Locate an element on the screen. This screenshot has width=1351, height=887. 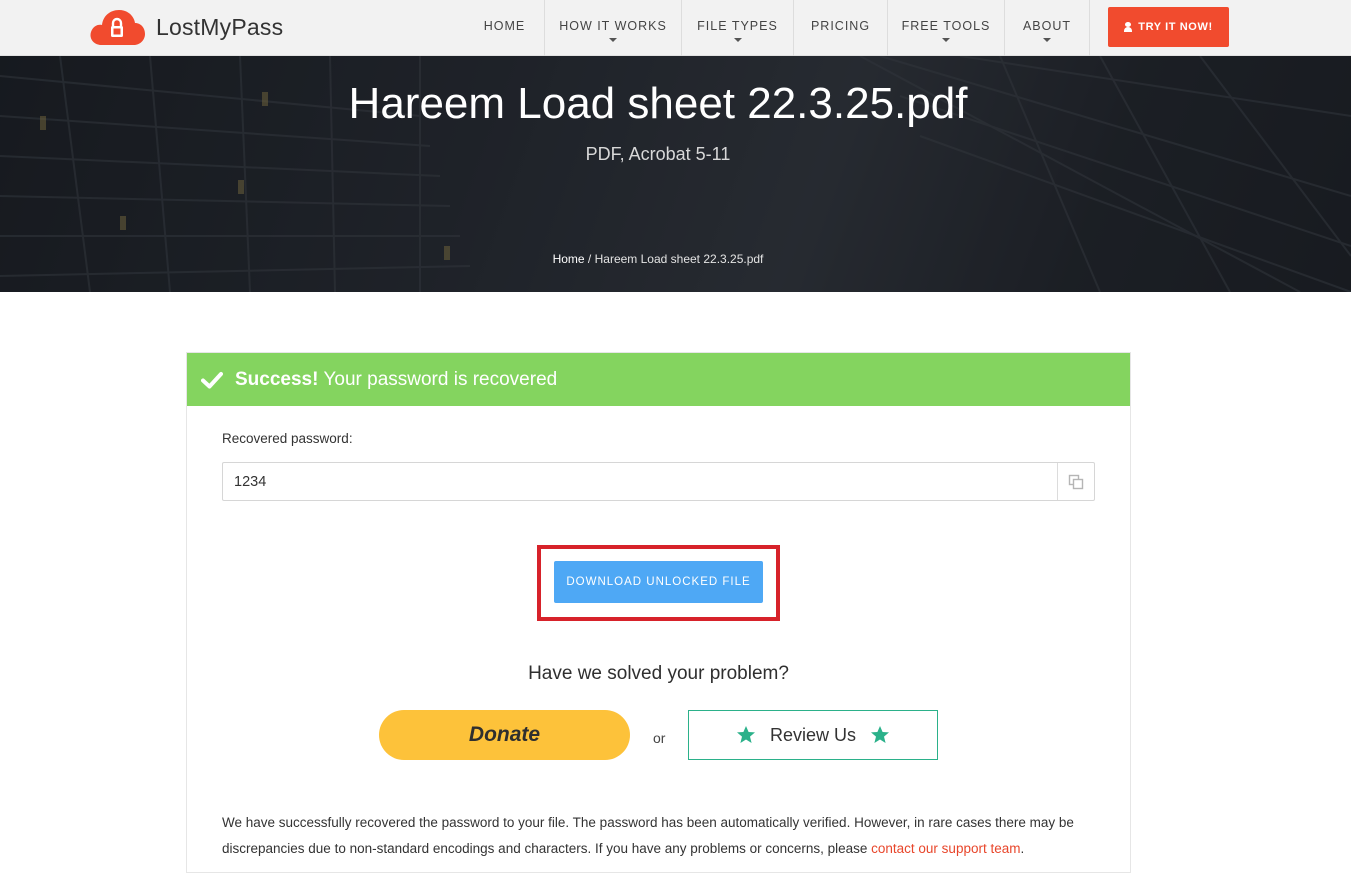
review-us-label: Review Us is located at coordinates (813, 734).